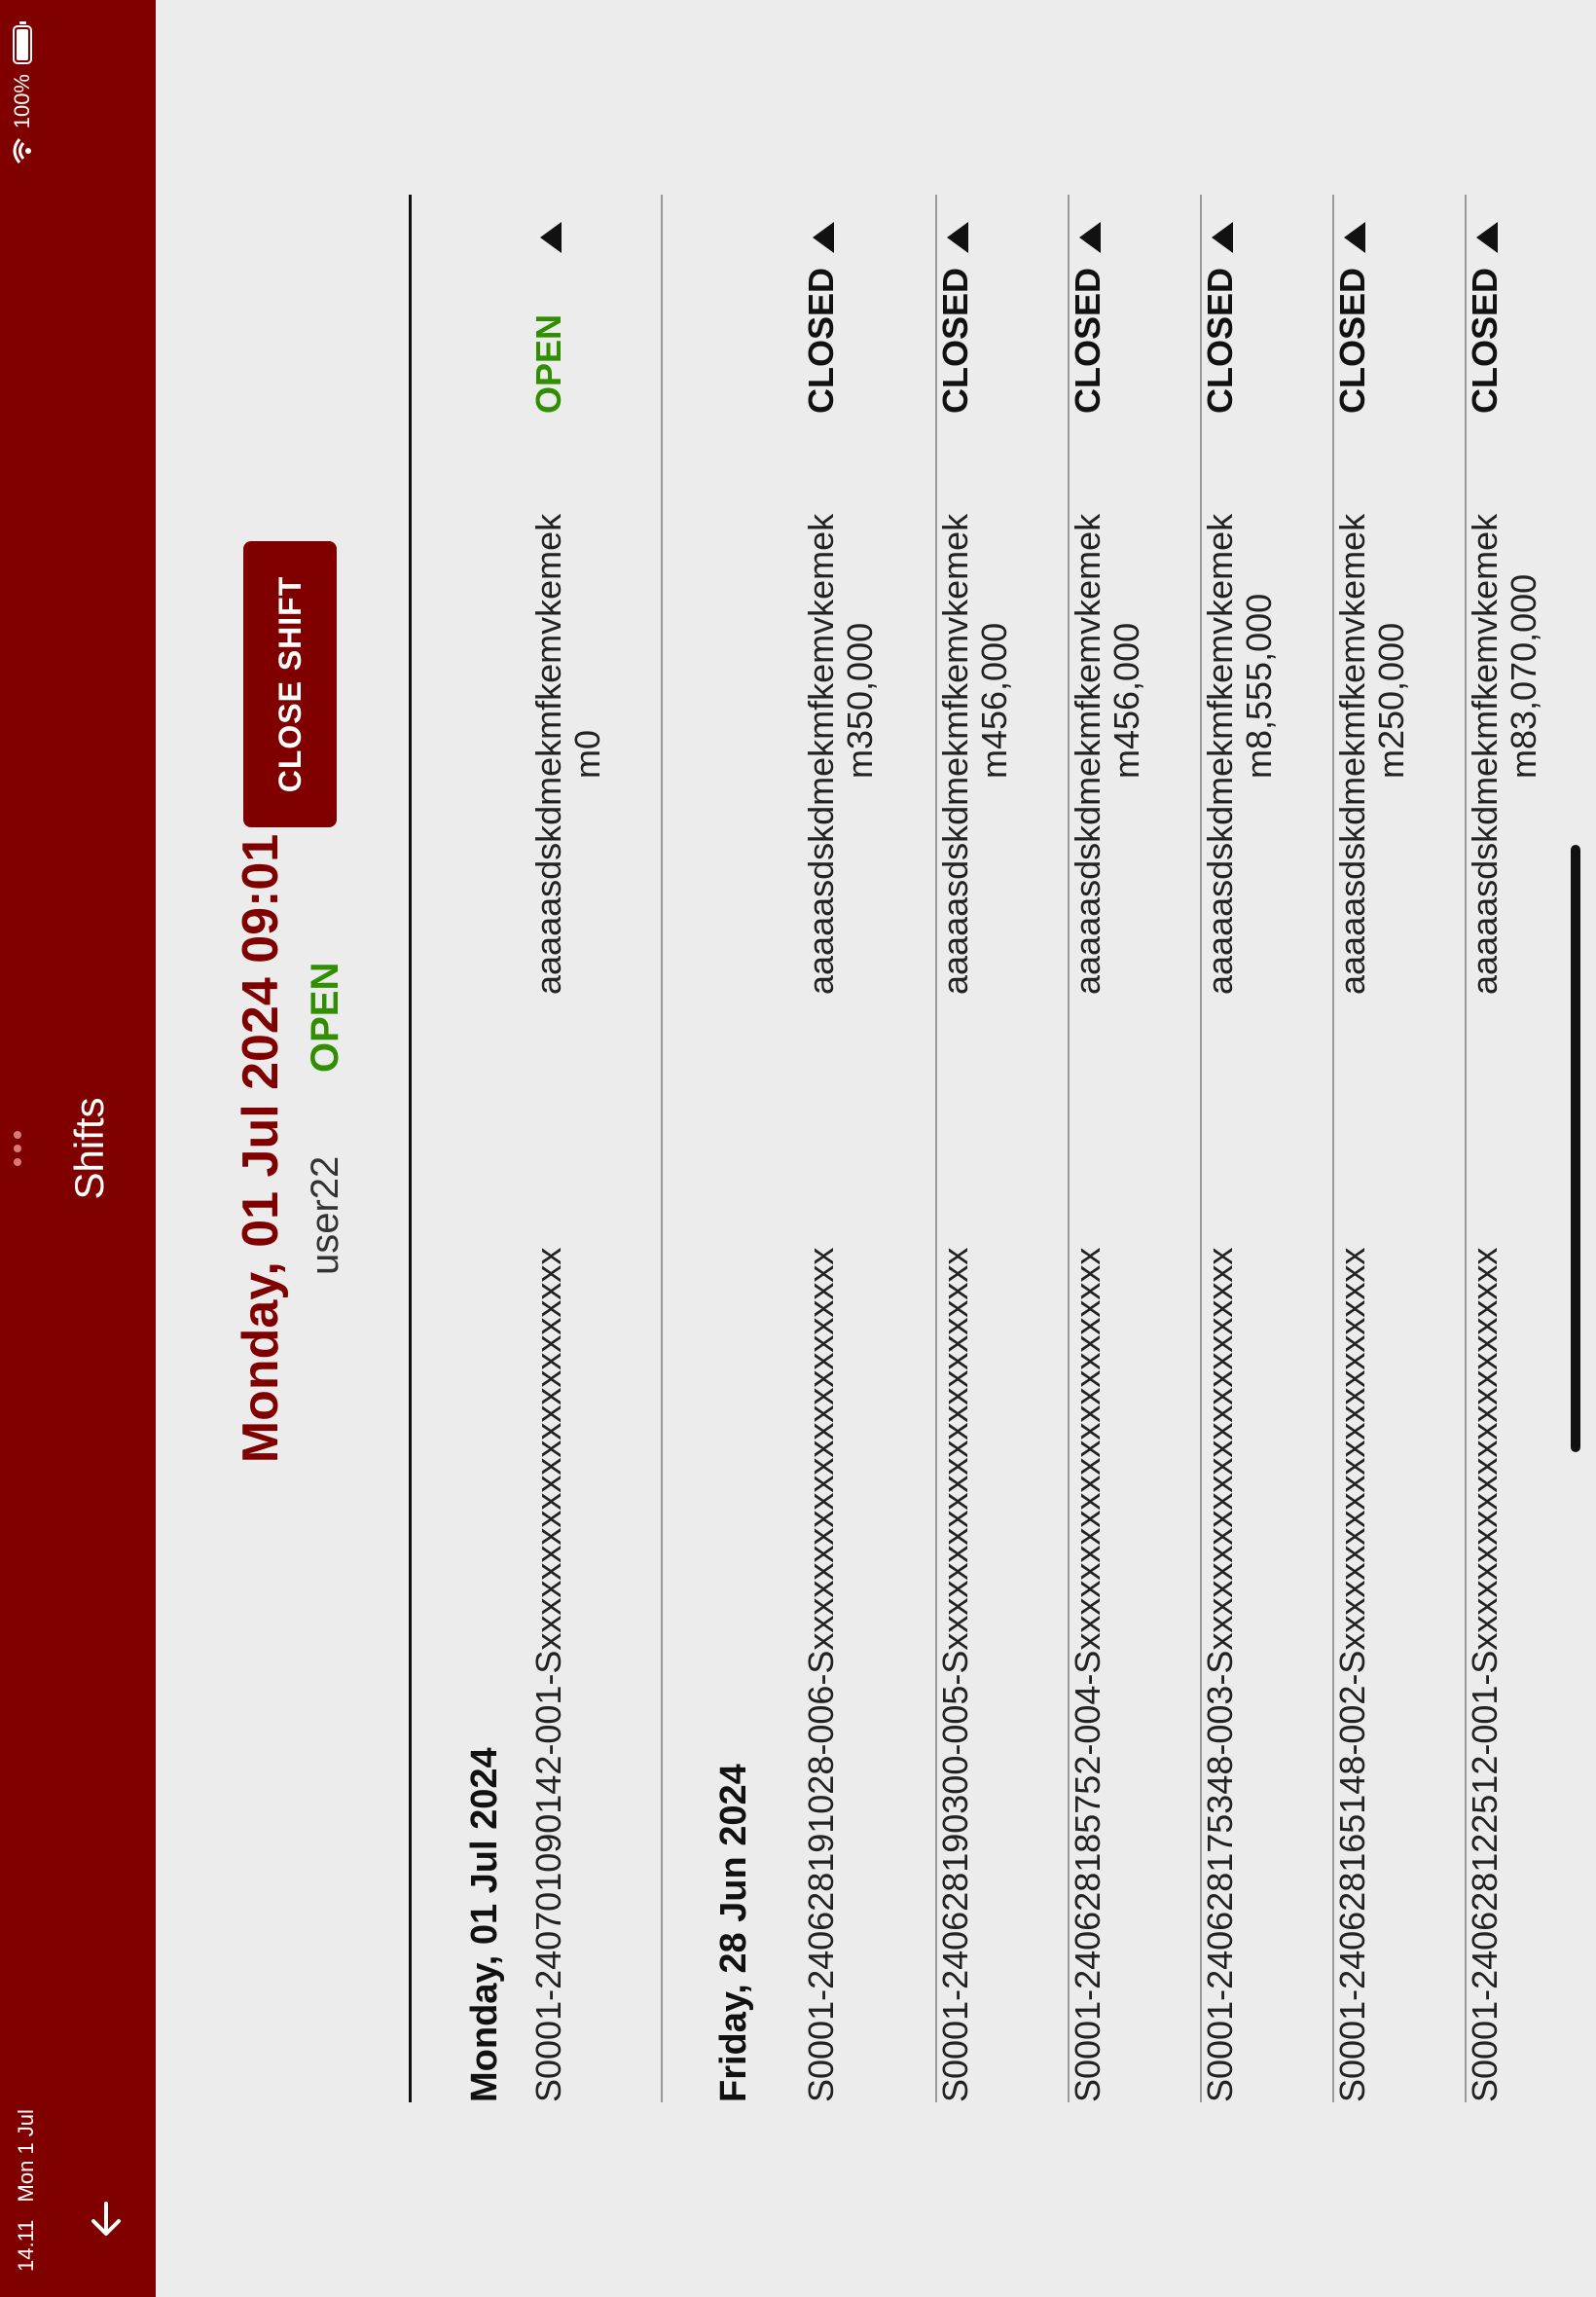  I want to click on page-title: Shifts, so click(89, 1148).